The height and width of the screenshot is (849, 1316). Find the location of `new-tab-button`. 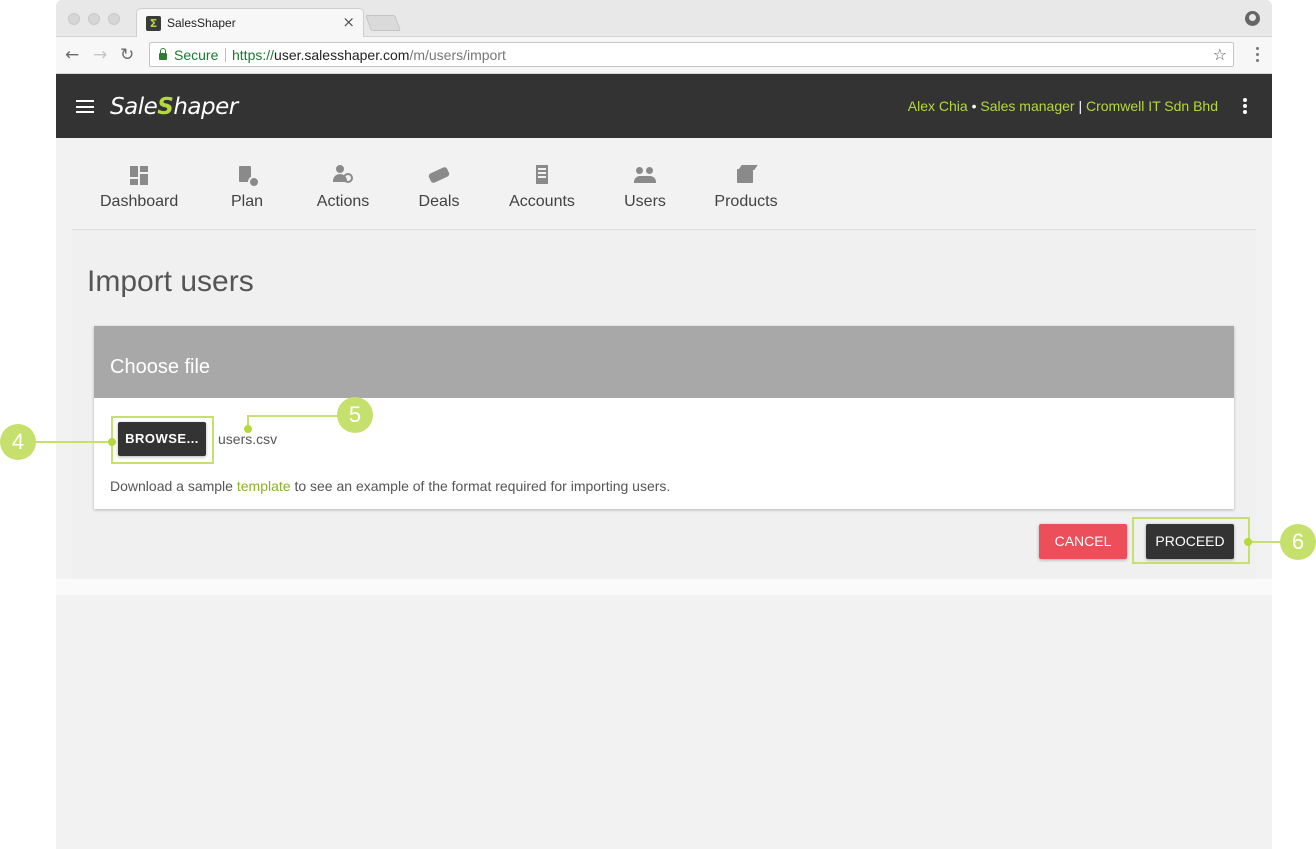

new-tab-button is located at coordinates (383, 23).